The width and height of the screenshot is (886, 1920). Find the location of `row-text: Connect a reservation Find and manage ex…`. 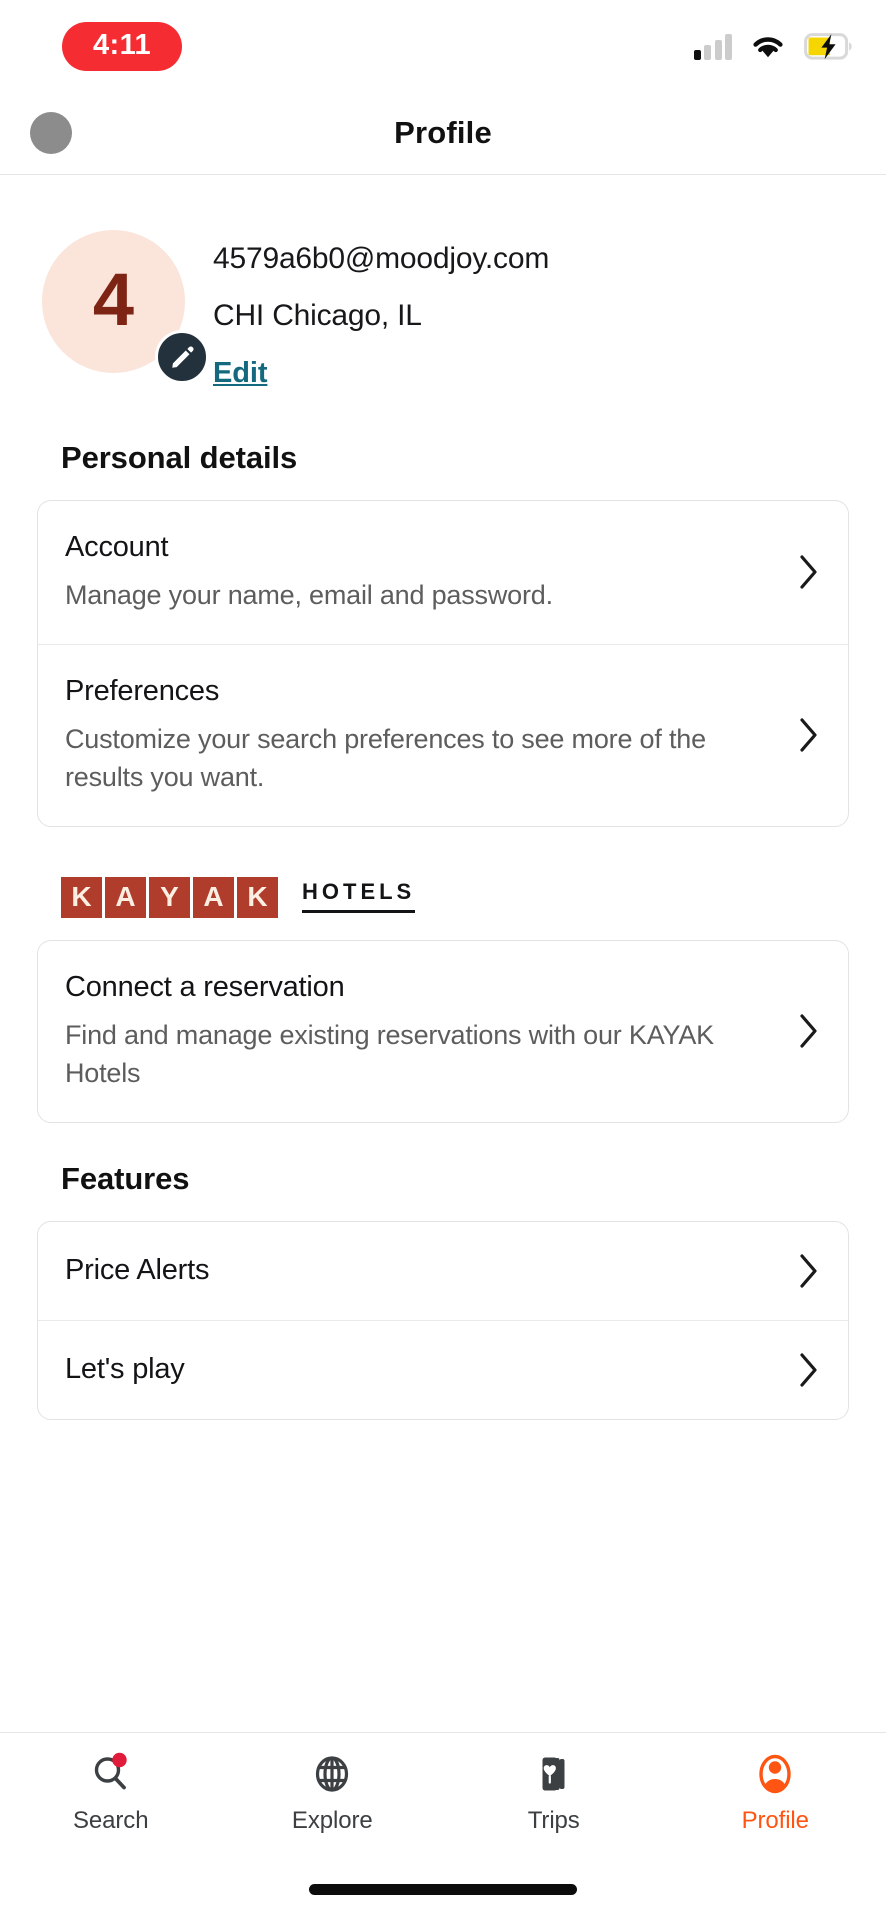

row-text: Connect a reservation Find and manage ex… is located at coordinates (430, 1031).